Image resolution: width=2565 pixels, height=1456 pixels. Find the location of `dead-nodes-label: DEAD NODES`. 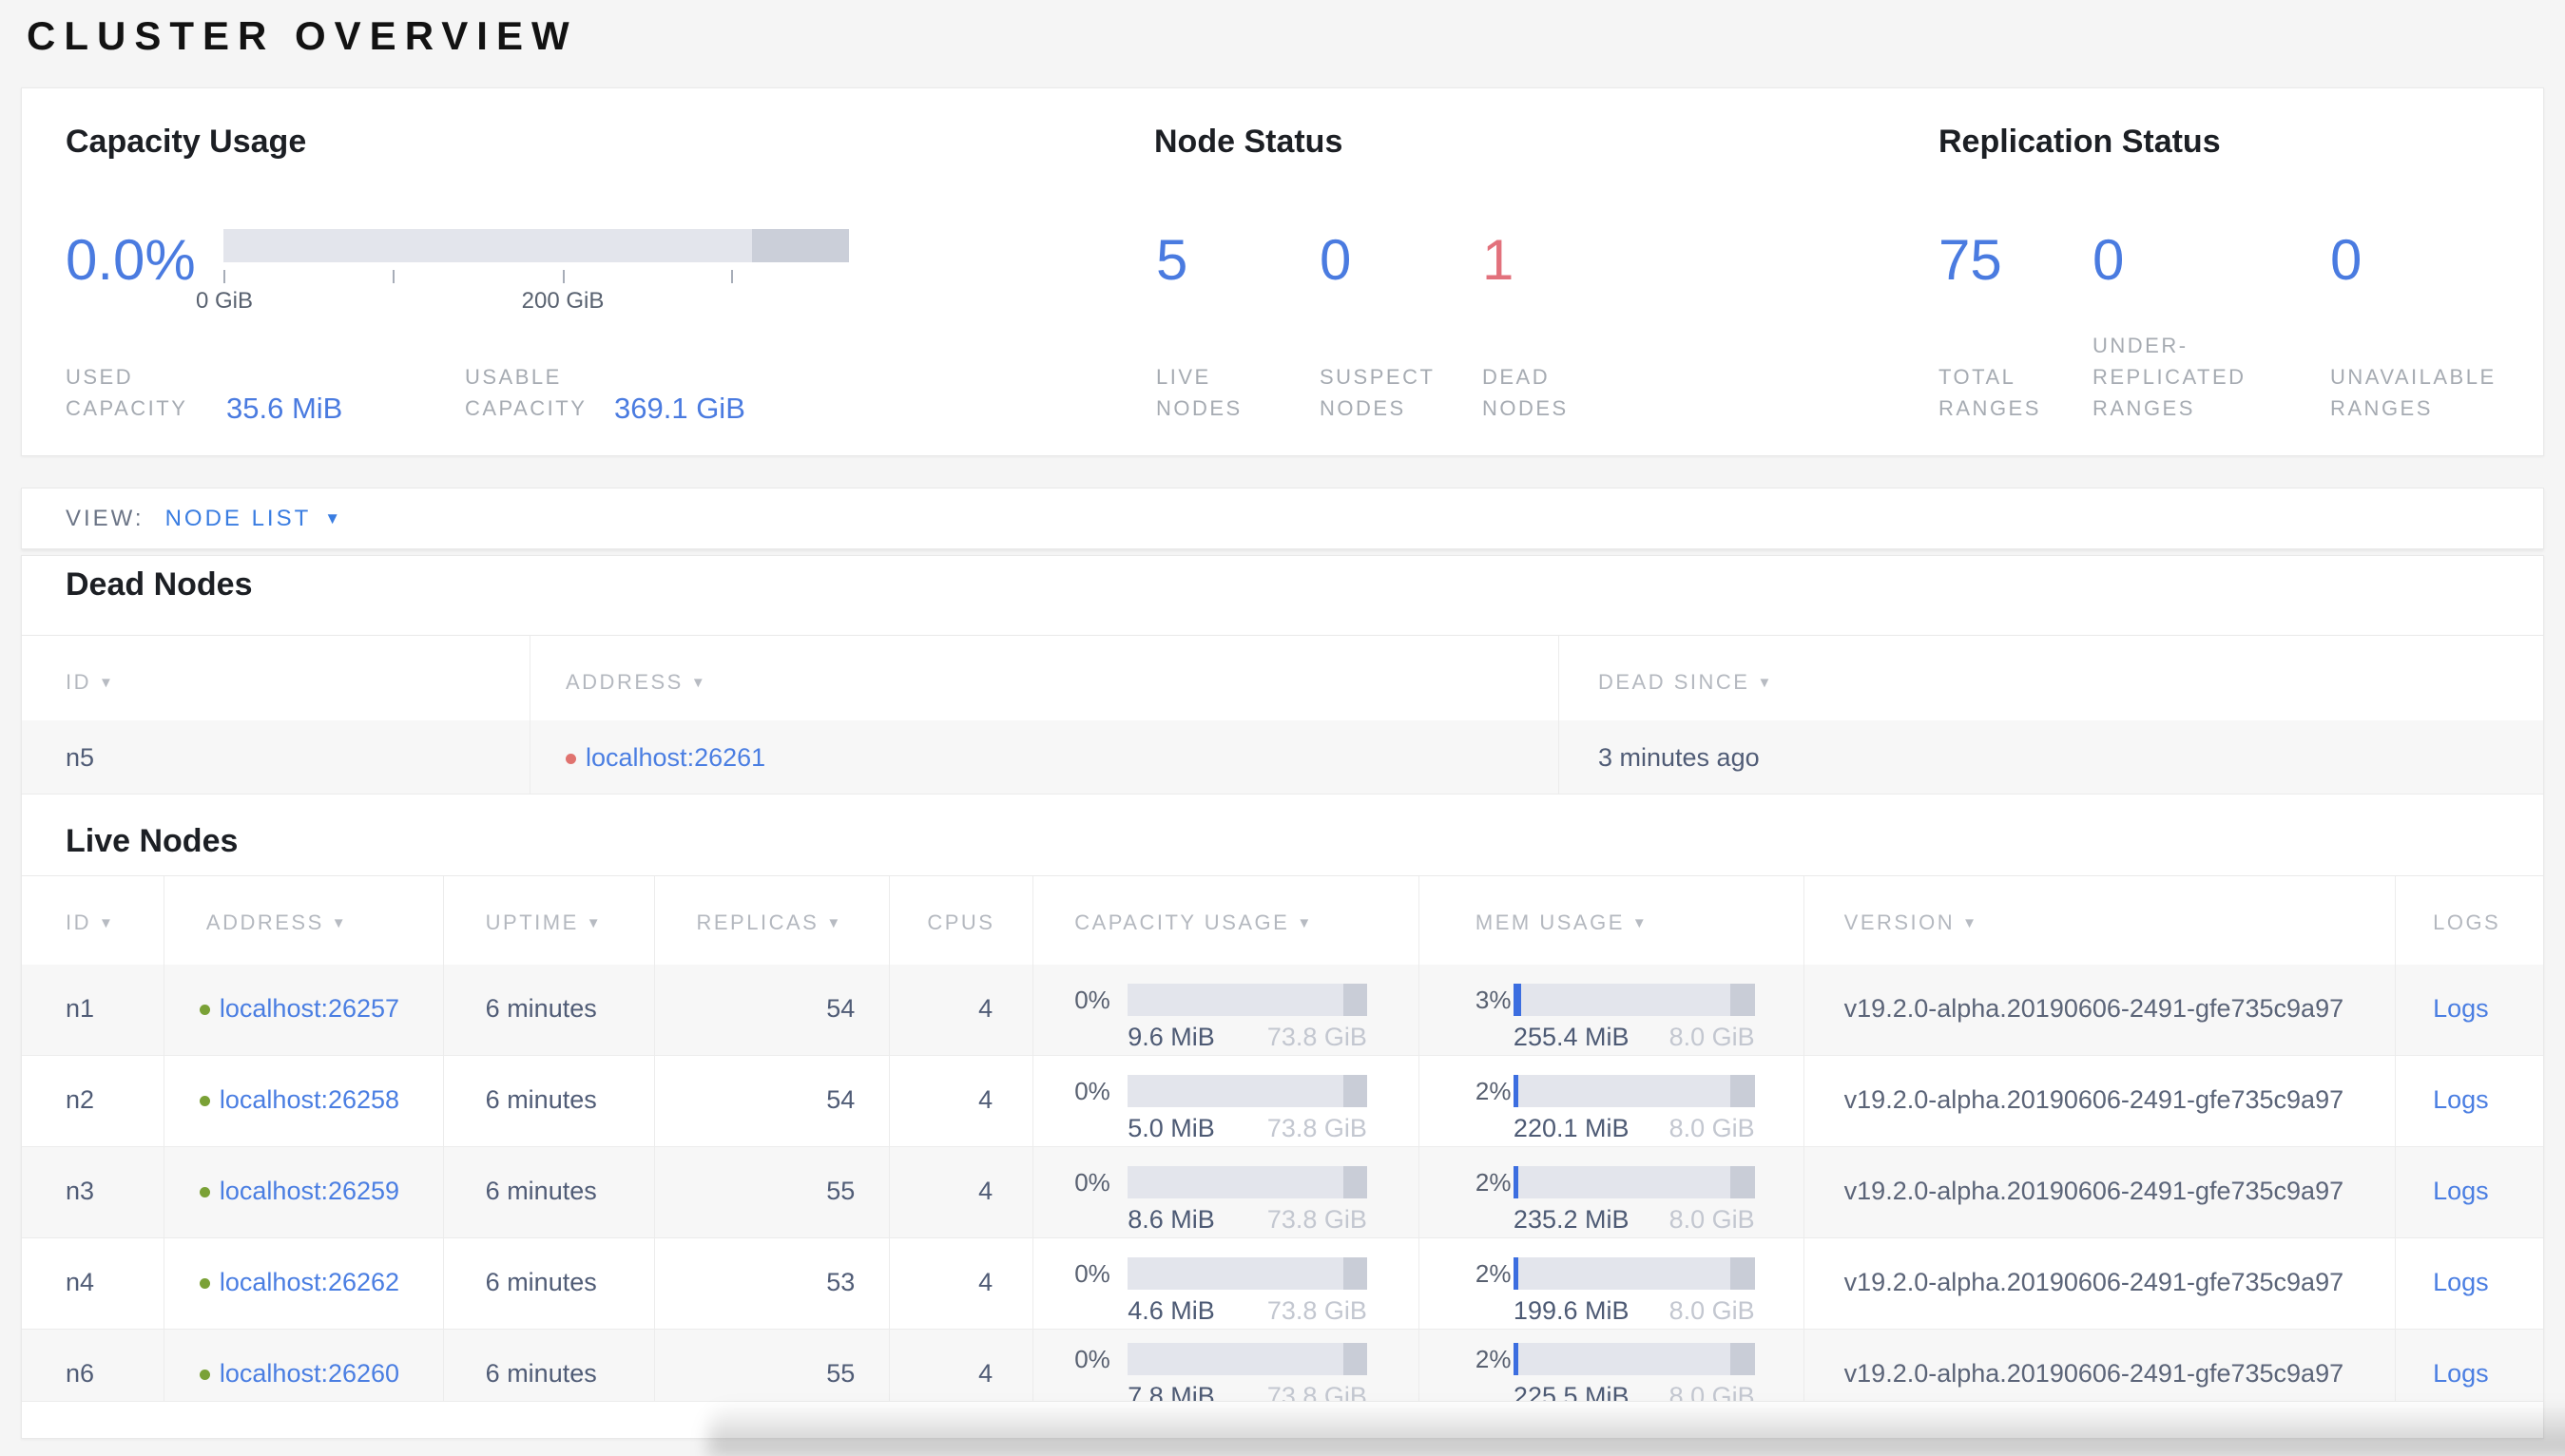

dead-nodes-label: DEAD NODES is located at coordinates (1525, 392).